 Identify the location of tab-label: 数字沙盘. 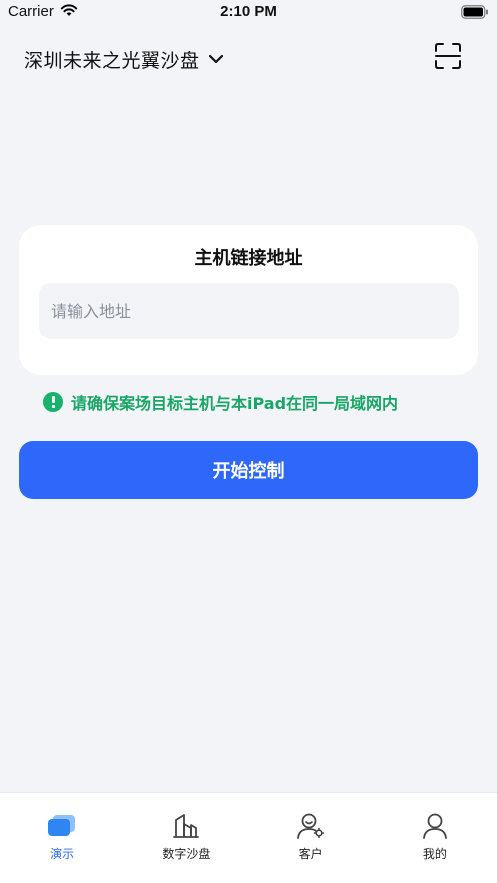
(186, 854).